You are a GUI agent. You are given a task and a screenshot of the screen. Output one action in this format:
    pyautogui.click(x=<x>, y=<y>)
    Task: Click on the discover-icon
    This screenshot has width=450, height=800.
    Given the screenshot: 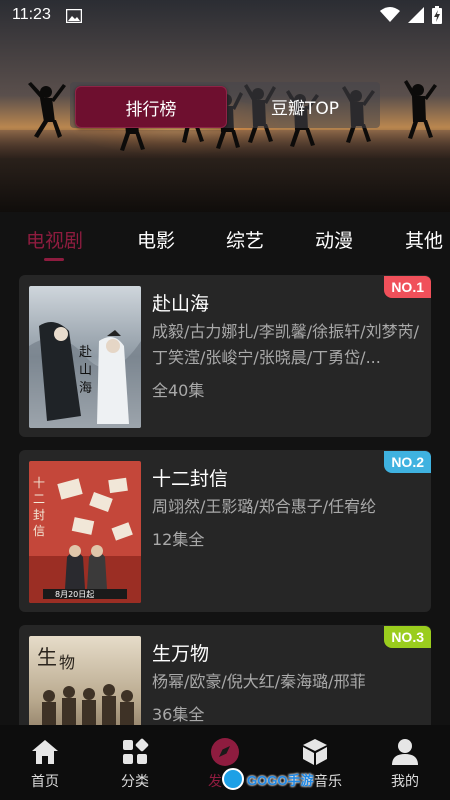 What is the action you would take?
    pyautogui.click(x=225, y=752)
    